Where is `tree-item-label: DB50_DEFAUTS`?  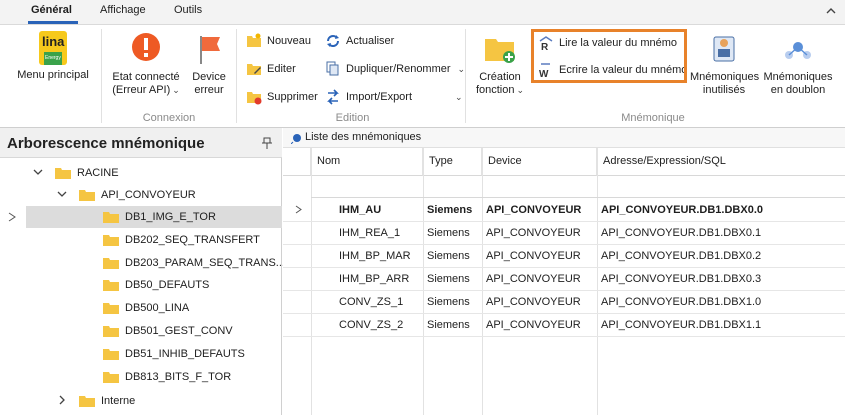
tree-item-label: DB50_DEFAUTS is located at coordinates (167, 285).